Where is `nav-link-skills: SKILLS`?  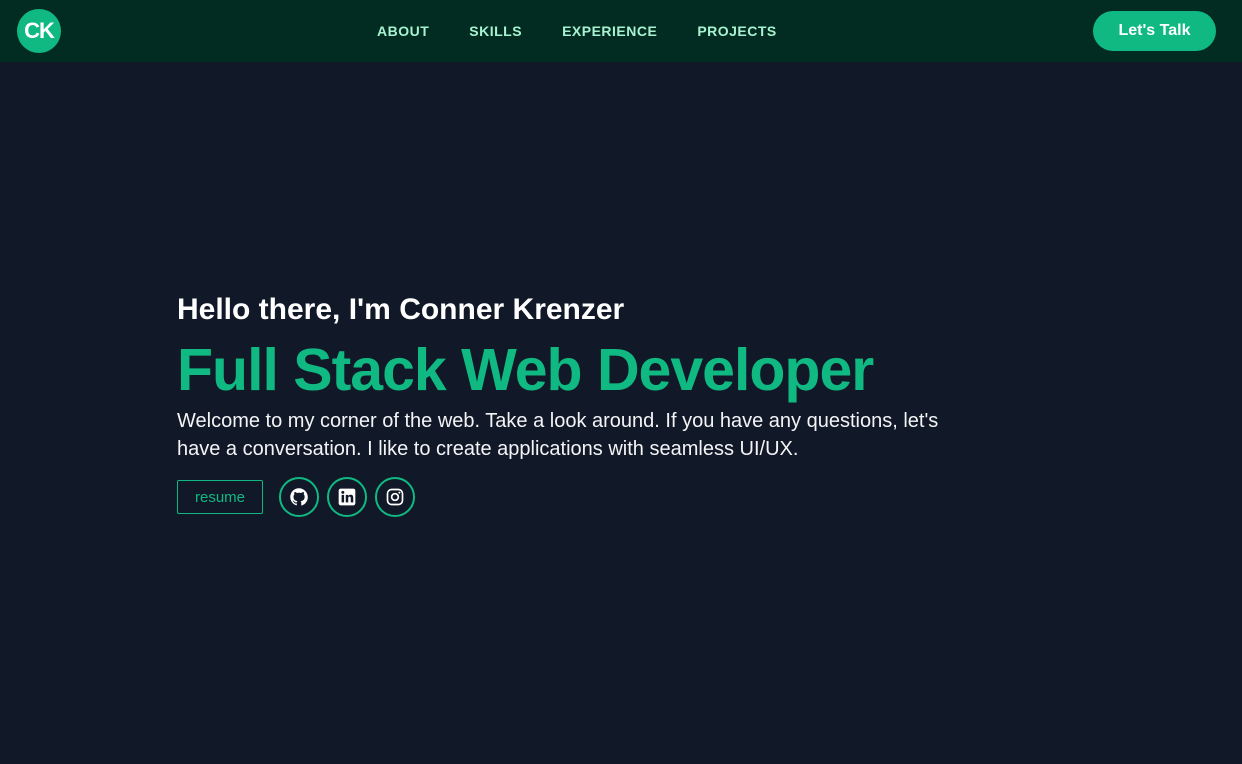
nav-link-skills: SKILLS is located at coordinates (495, 31).